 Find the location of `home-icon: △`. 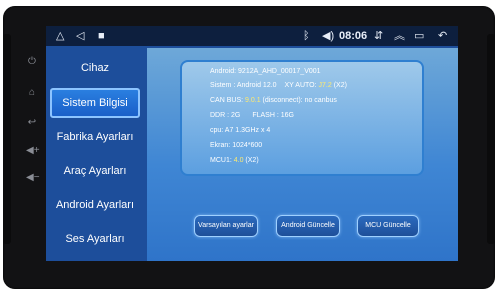

home-icon: △ is located at coordinates (60, 36).